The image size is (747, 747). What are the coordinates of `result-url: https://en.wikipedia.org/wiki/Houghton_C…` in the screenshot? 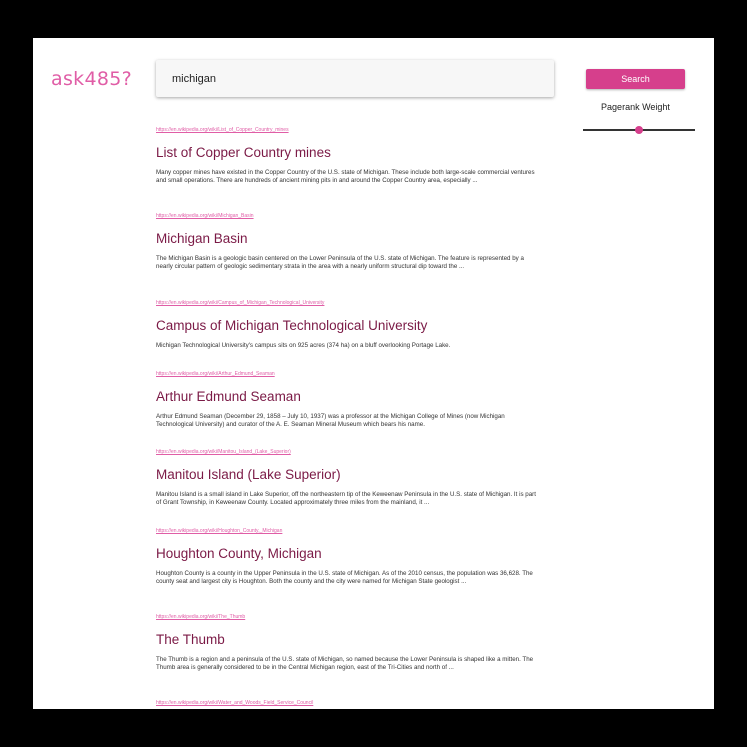 It's located at (348, 536).